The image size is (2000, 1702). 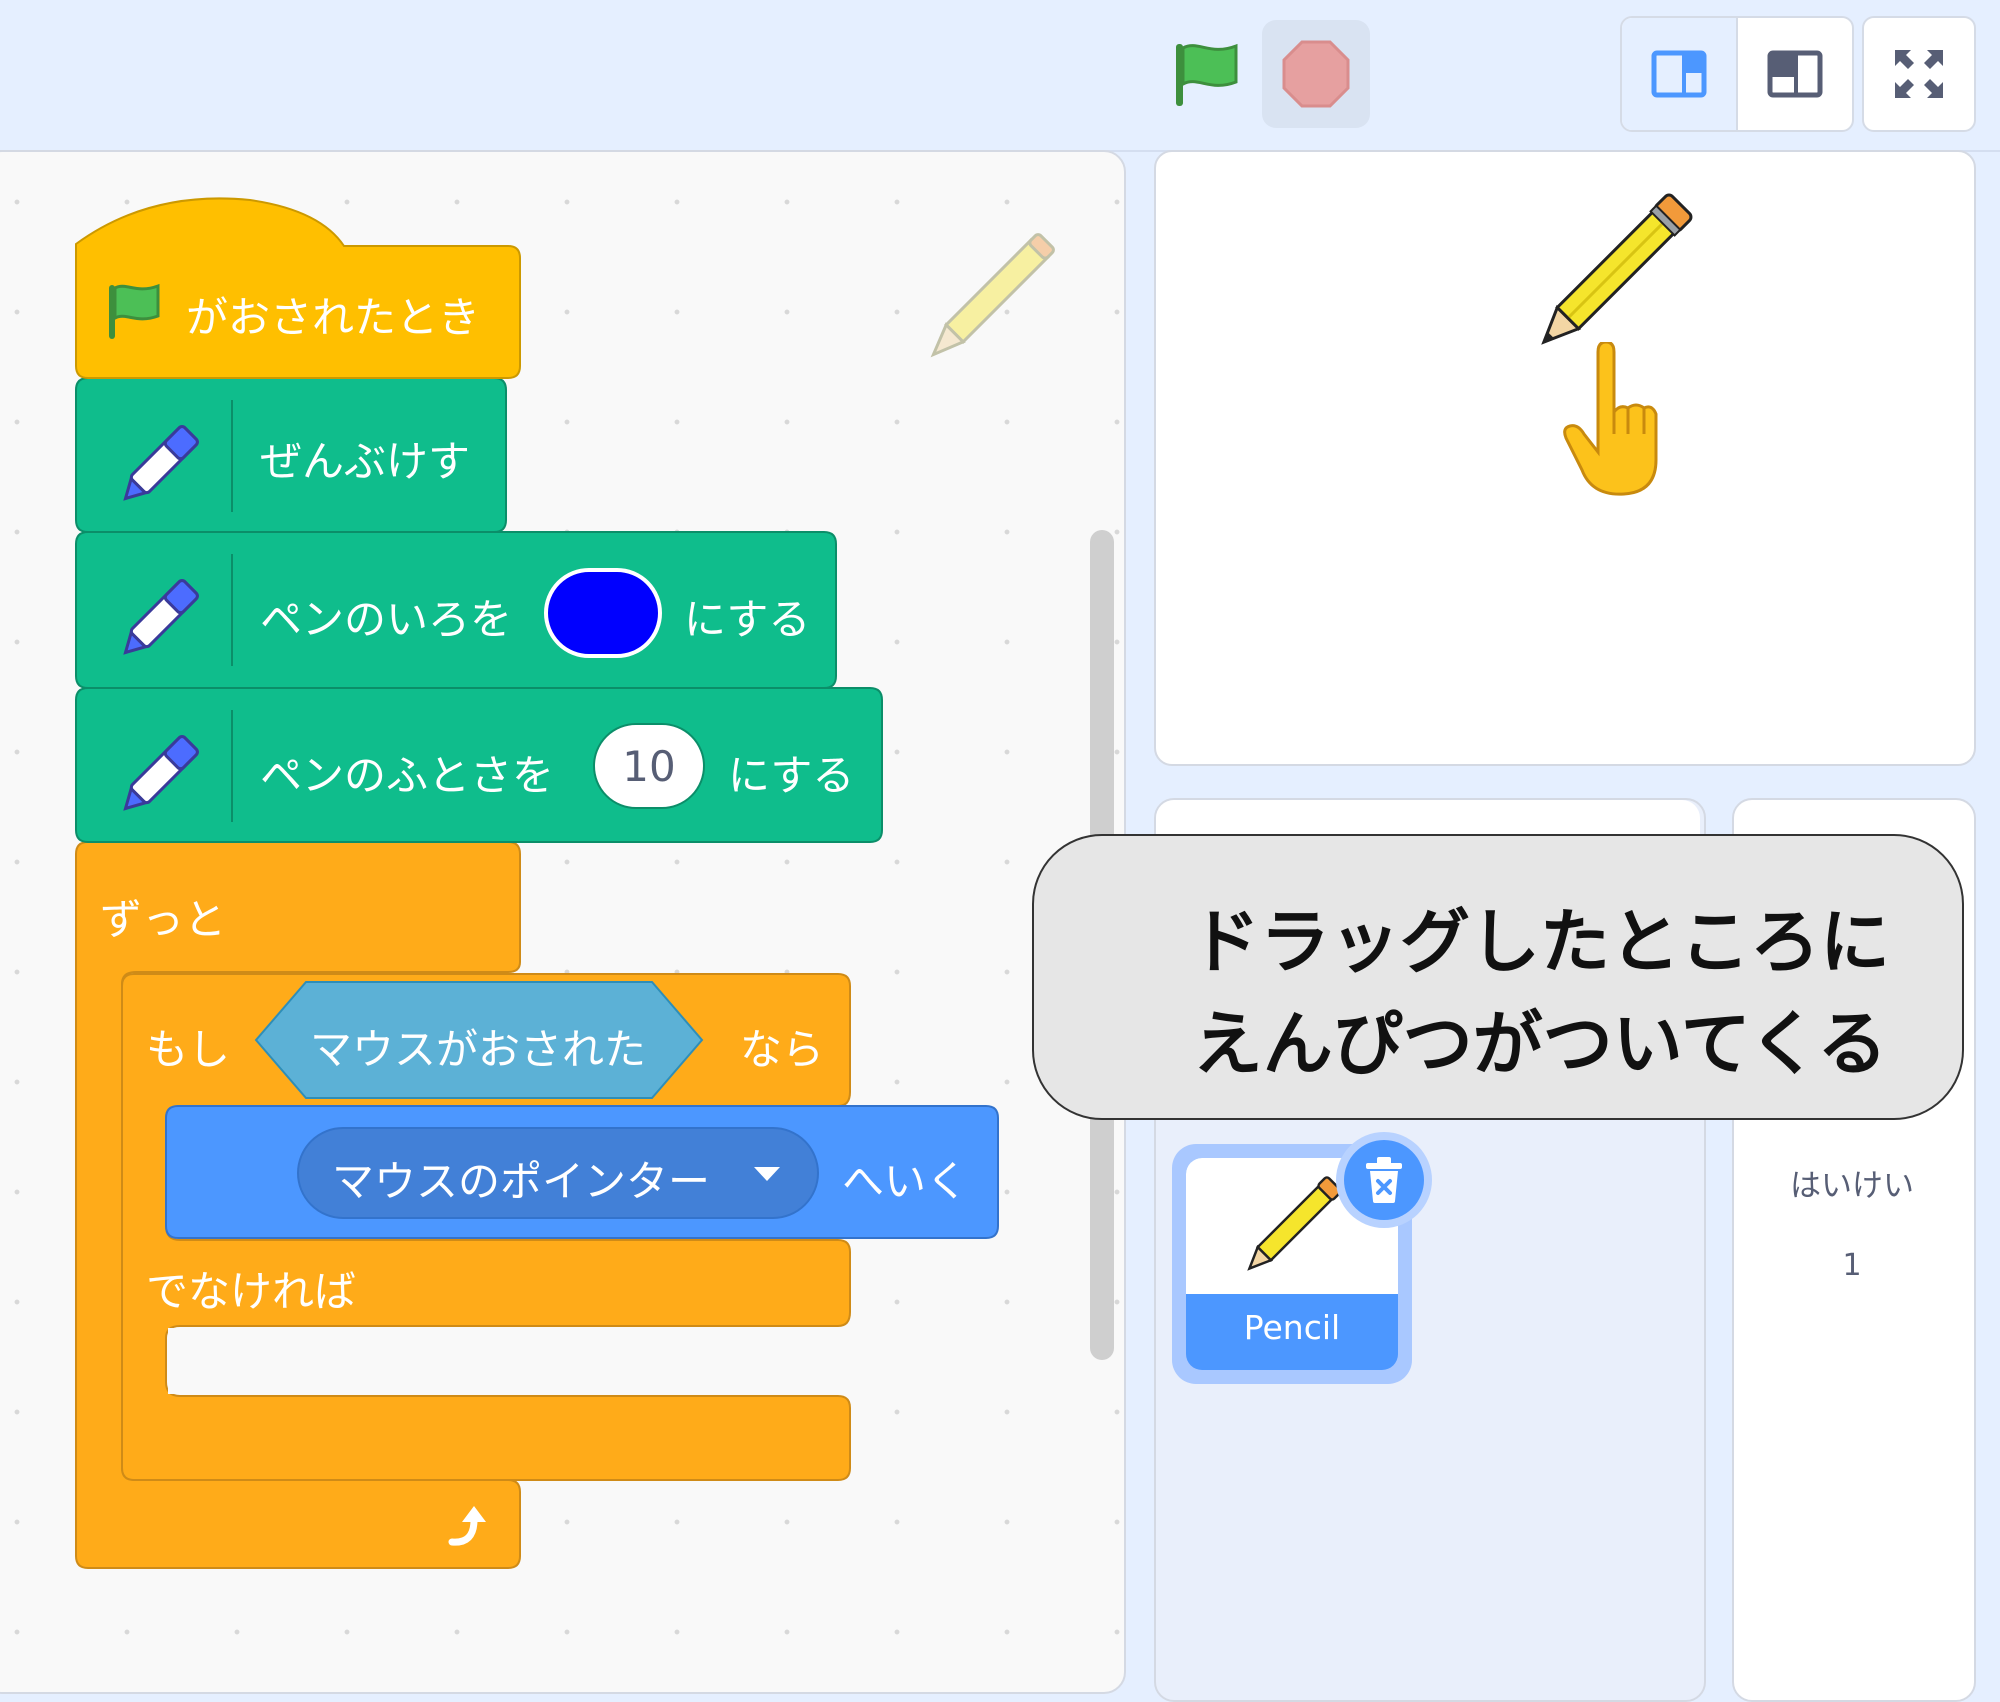 I want to click on delete-sprite-button-inner, so click(x=1384, y=1180).